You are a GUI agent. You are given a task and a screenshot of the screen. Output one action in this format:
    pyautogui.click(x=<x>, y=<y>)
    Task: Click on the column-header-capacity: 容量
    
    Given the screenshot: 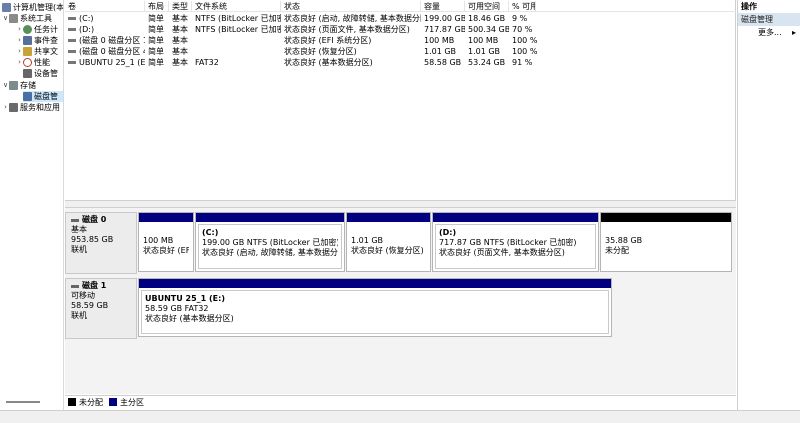 What is the action you would take?
    pyautogui.click(x=443, y=6)
    